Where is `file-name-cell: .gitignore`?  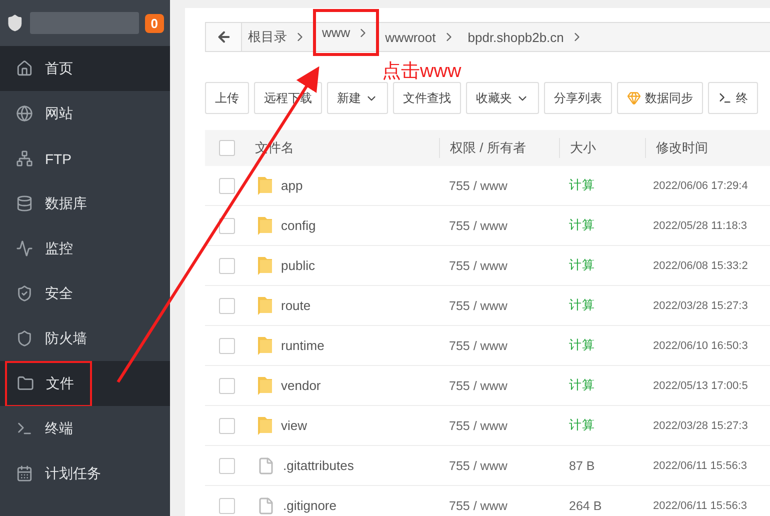 file-name-cell: .gitignore is located at coordinates (342, 505).